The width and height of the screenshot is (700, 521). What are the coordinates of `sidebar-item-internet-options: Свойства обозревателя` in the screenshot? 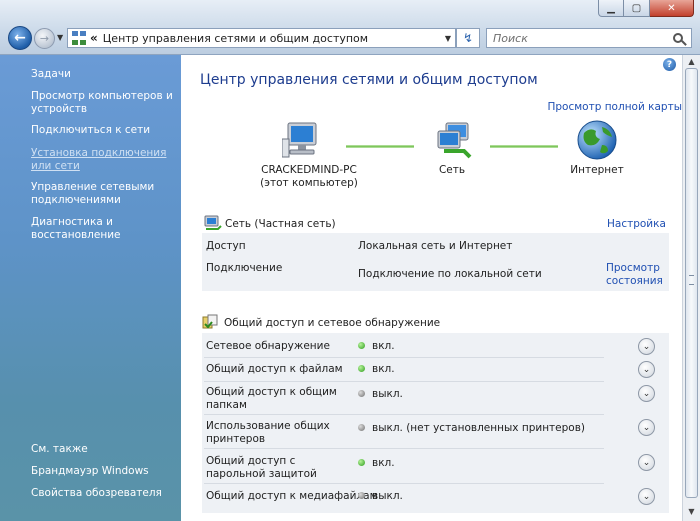 It's located at (103, 493).